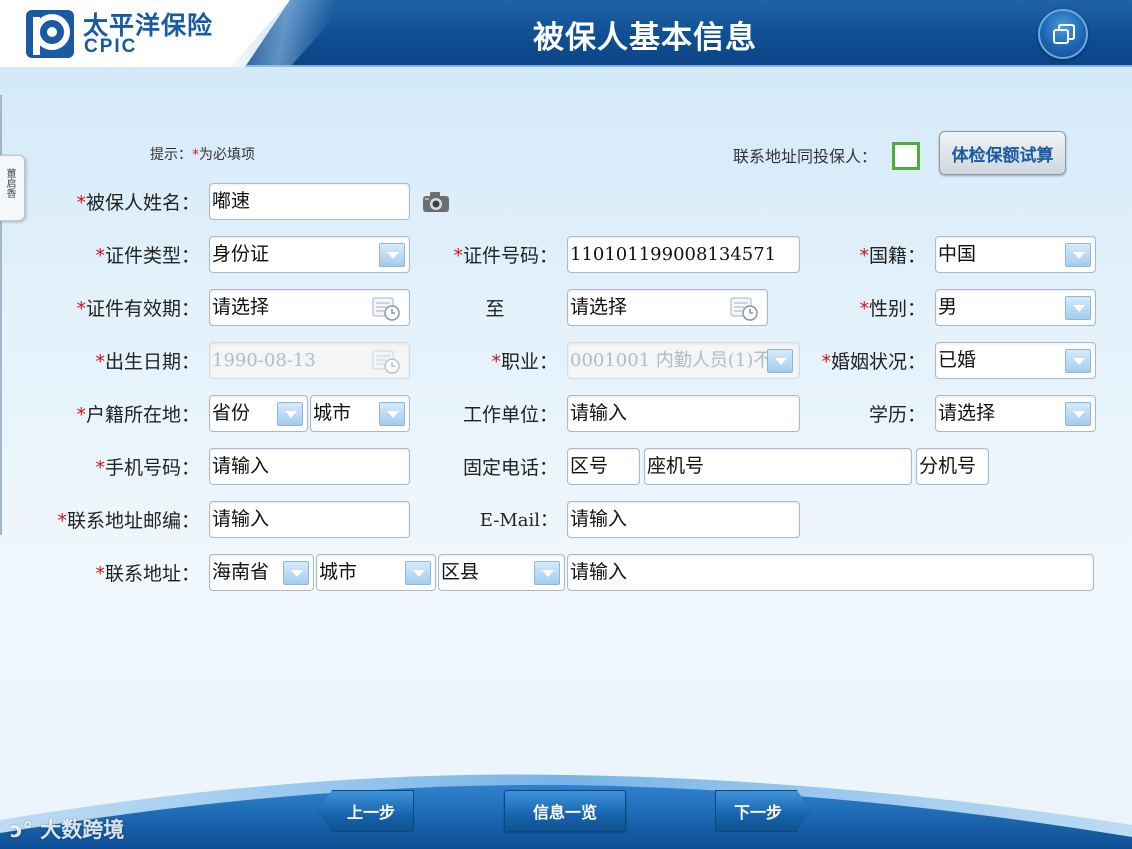 The width and height of the screenshot is (1132, 849). I want to click on domicile-province-value: 省份, so click(231, 413).